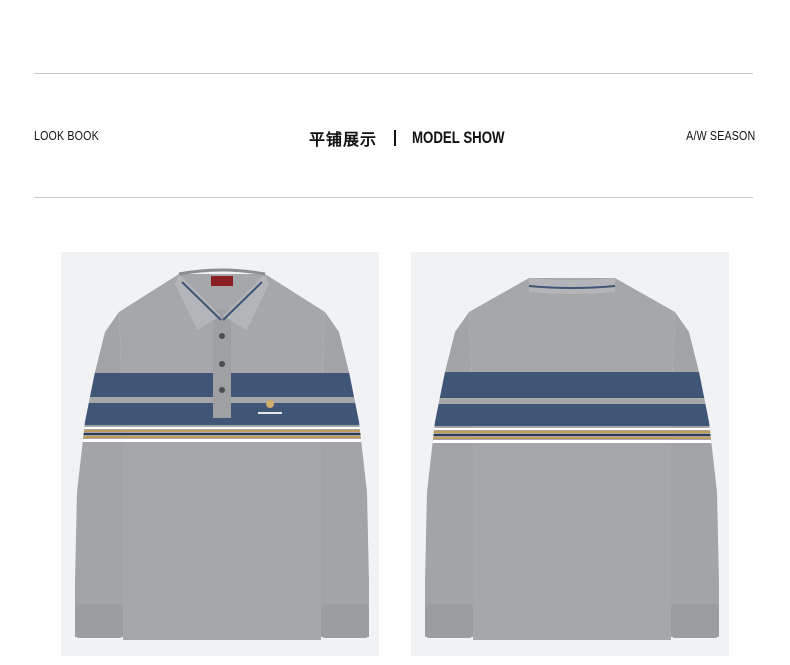 This screenshot has width=790, height=665. I want to click on title-separator, so click(395, 138).